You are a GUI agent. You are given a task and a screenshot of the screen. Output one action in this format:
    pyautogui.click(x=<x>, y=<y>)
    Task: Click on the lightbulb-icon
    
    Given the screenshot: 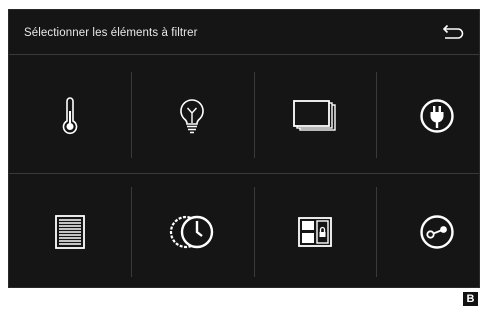 What is the action you would take?
    pyautogui.click(x=192, y=116)
    